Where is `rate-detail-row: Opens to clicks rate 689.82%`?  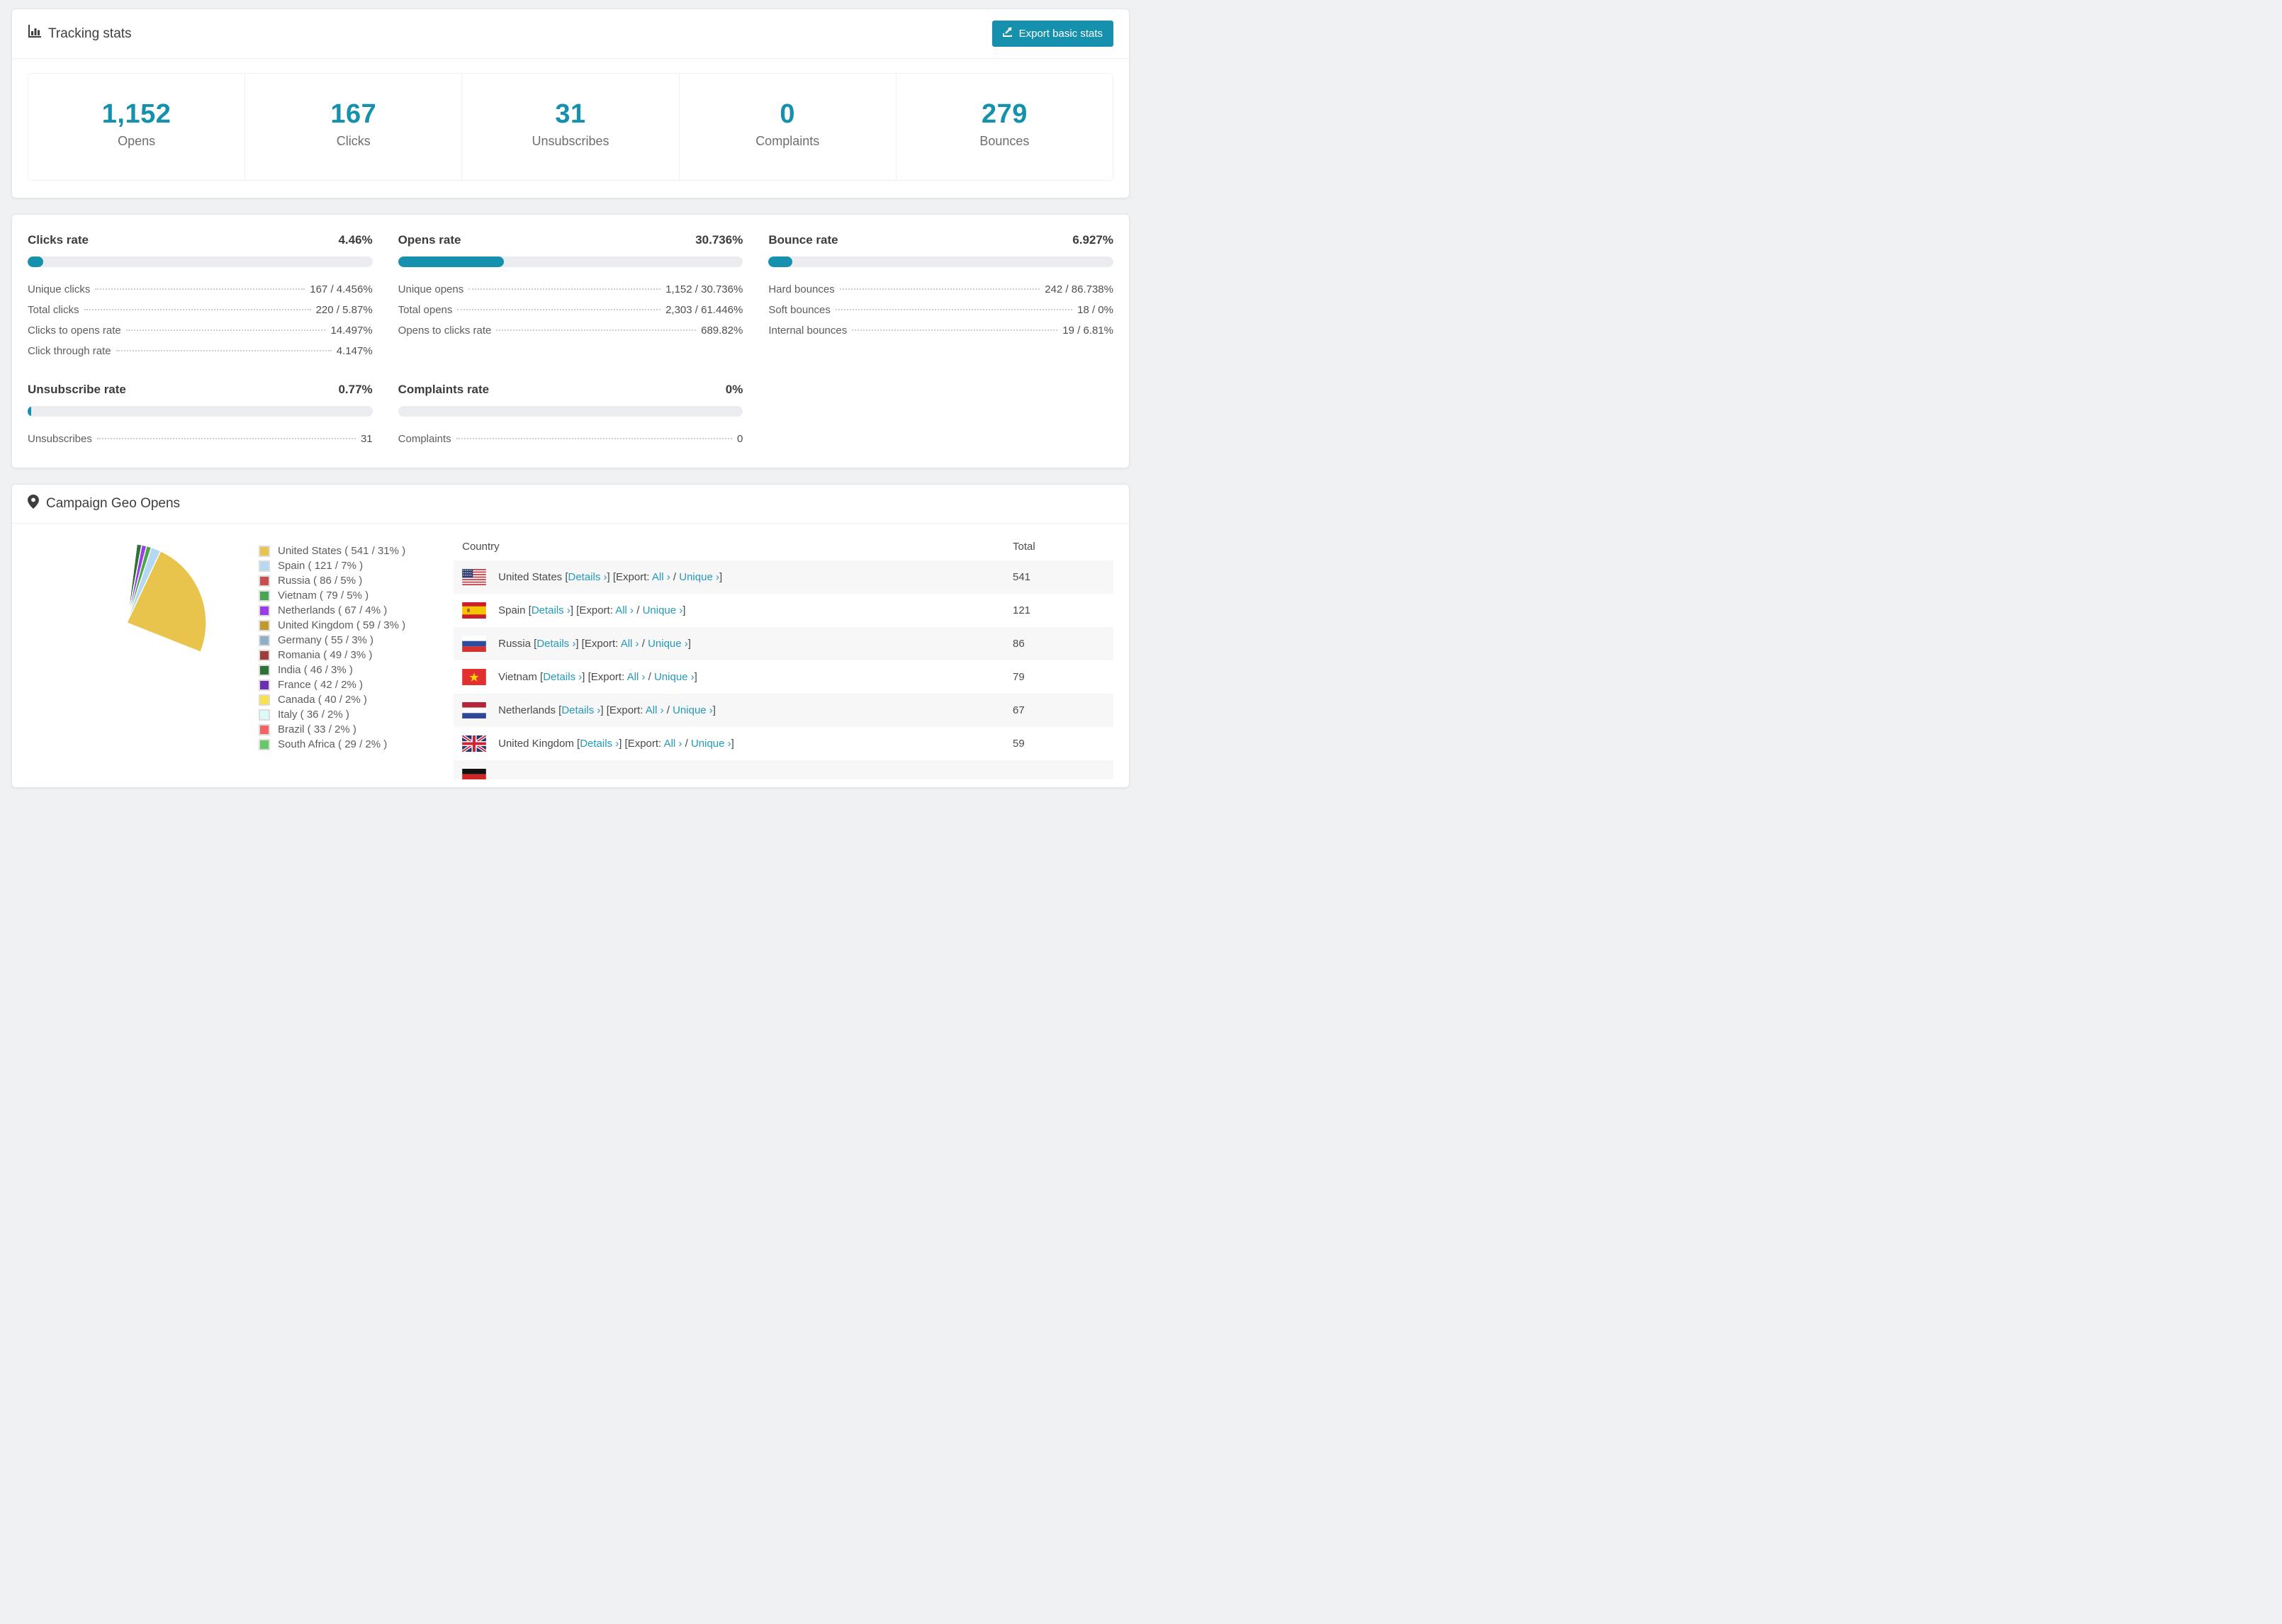
rate-detail-row: Opens to clicks rate 689.82% is located at coordinates (570, 331).